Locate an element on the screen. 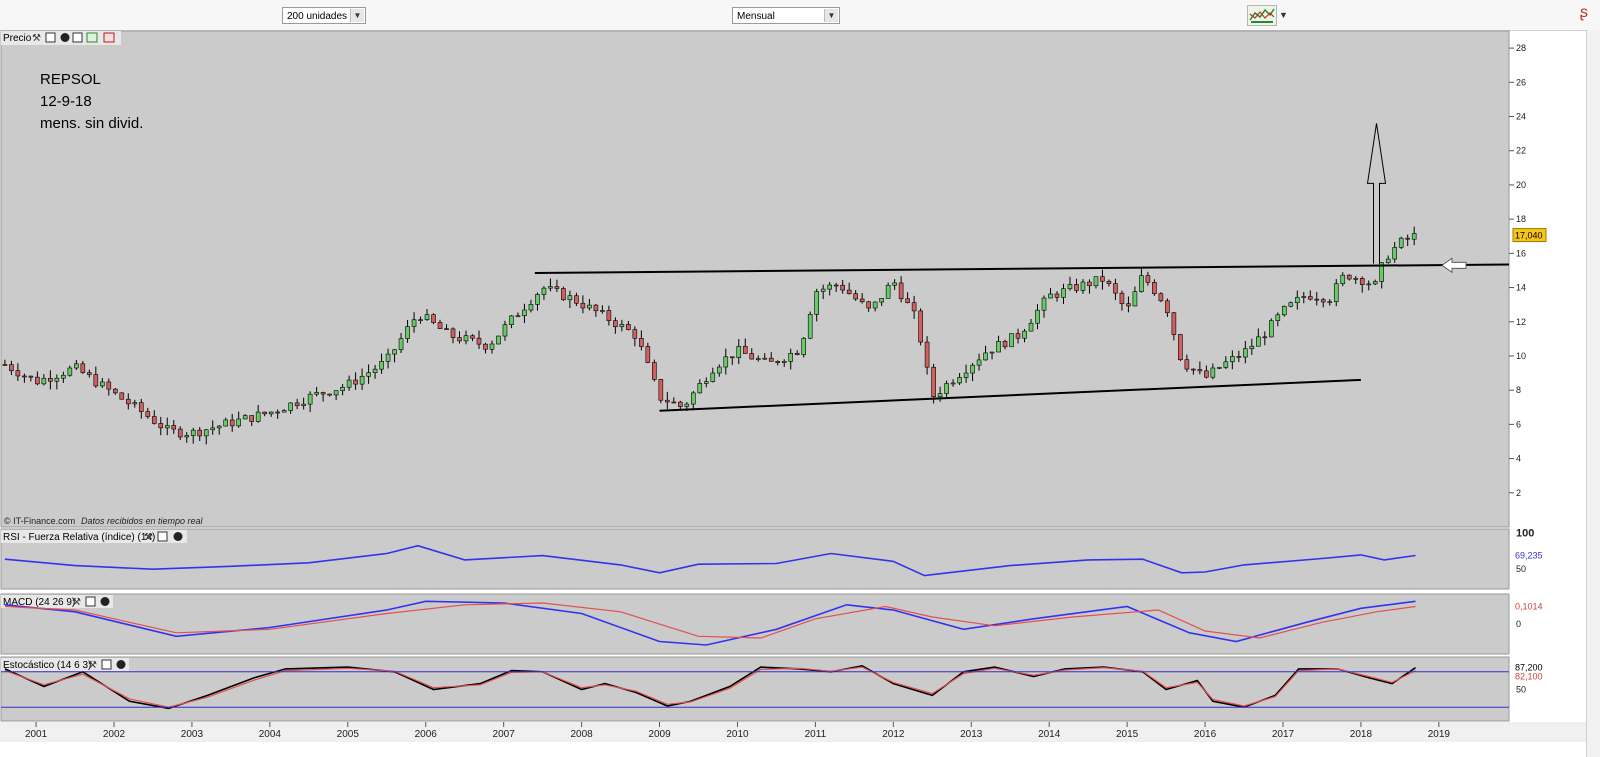 Image resolution: width=1600 pixels, height=757 pixels. period-select: Mensual ▼ is located at coordinates (786, 15).